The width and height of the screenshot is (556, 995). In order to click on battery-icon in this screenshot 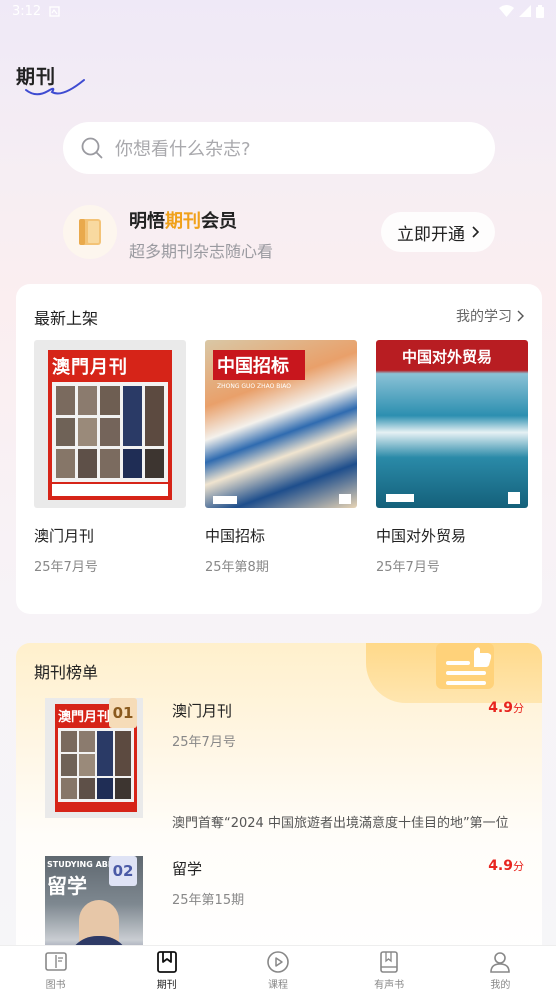, I will do `click(540, 11)`.